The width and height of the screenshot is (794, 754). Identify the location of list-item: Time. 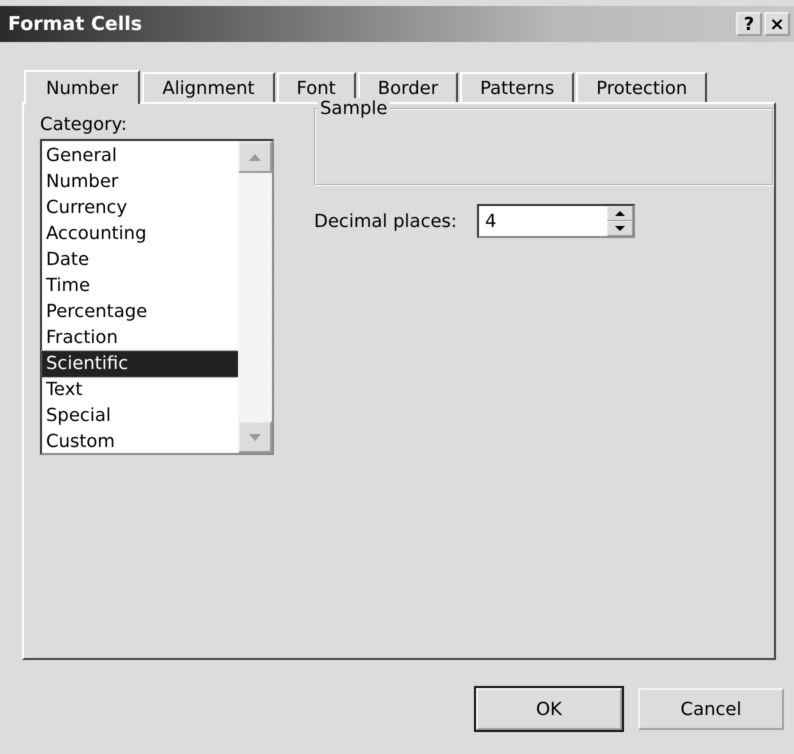
(140, 286).